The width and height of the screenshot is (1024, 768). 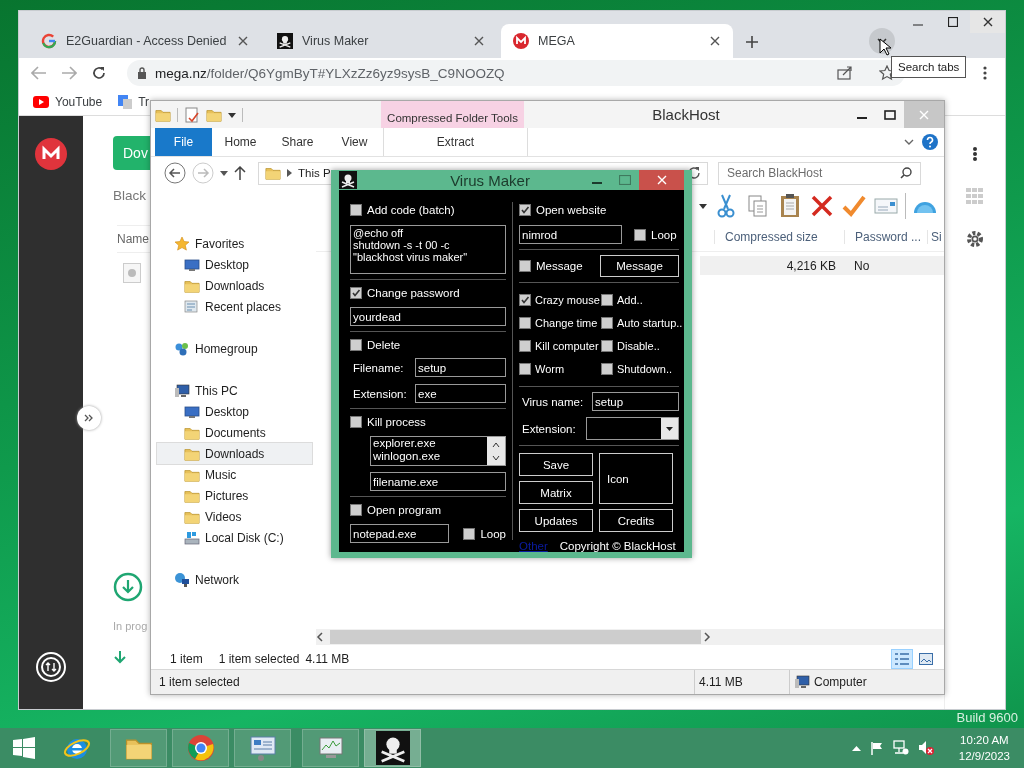 I want to click on file-tab: File, so click(x=183, y=142).